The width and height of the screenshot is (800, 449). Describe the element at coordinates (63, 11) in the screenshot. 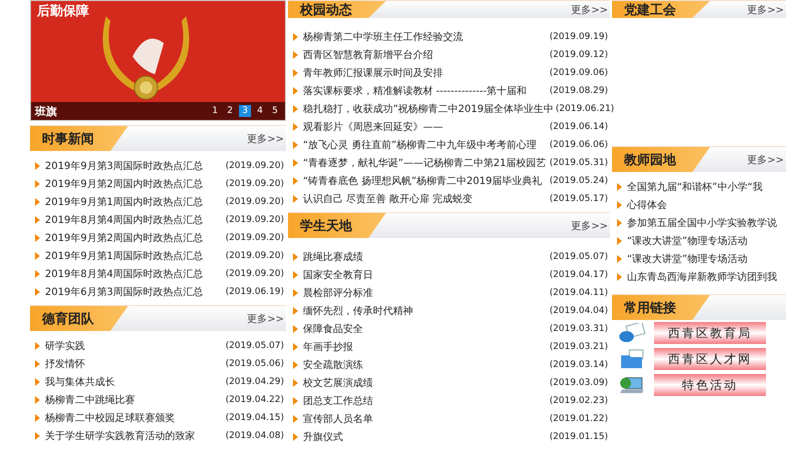

I see `slide-title: 后勤保障` at that location.